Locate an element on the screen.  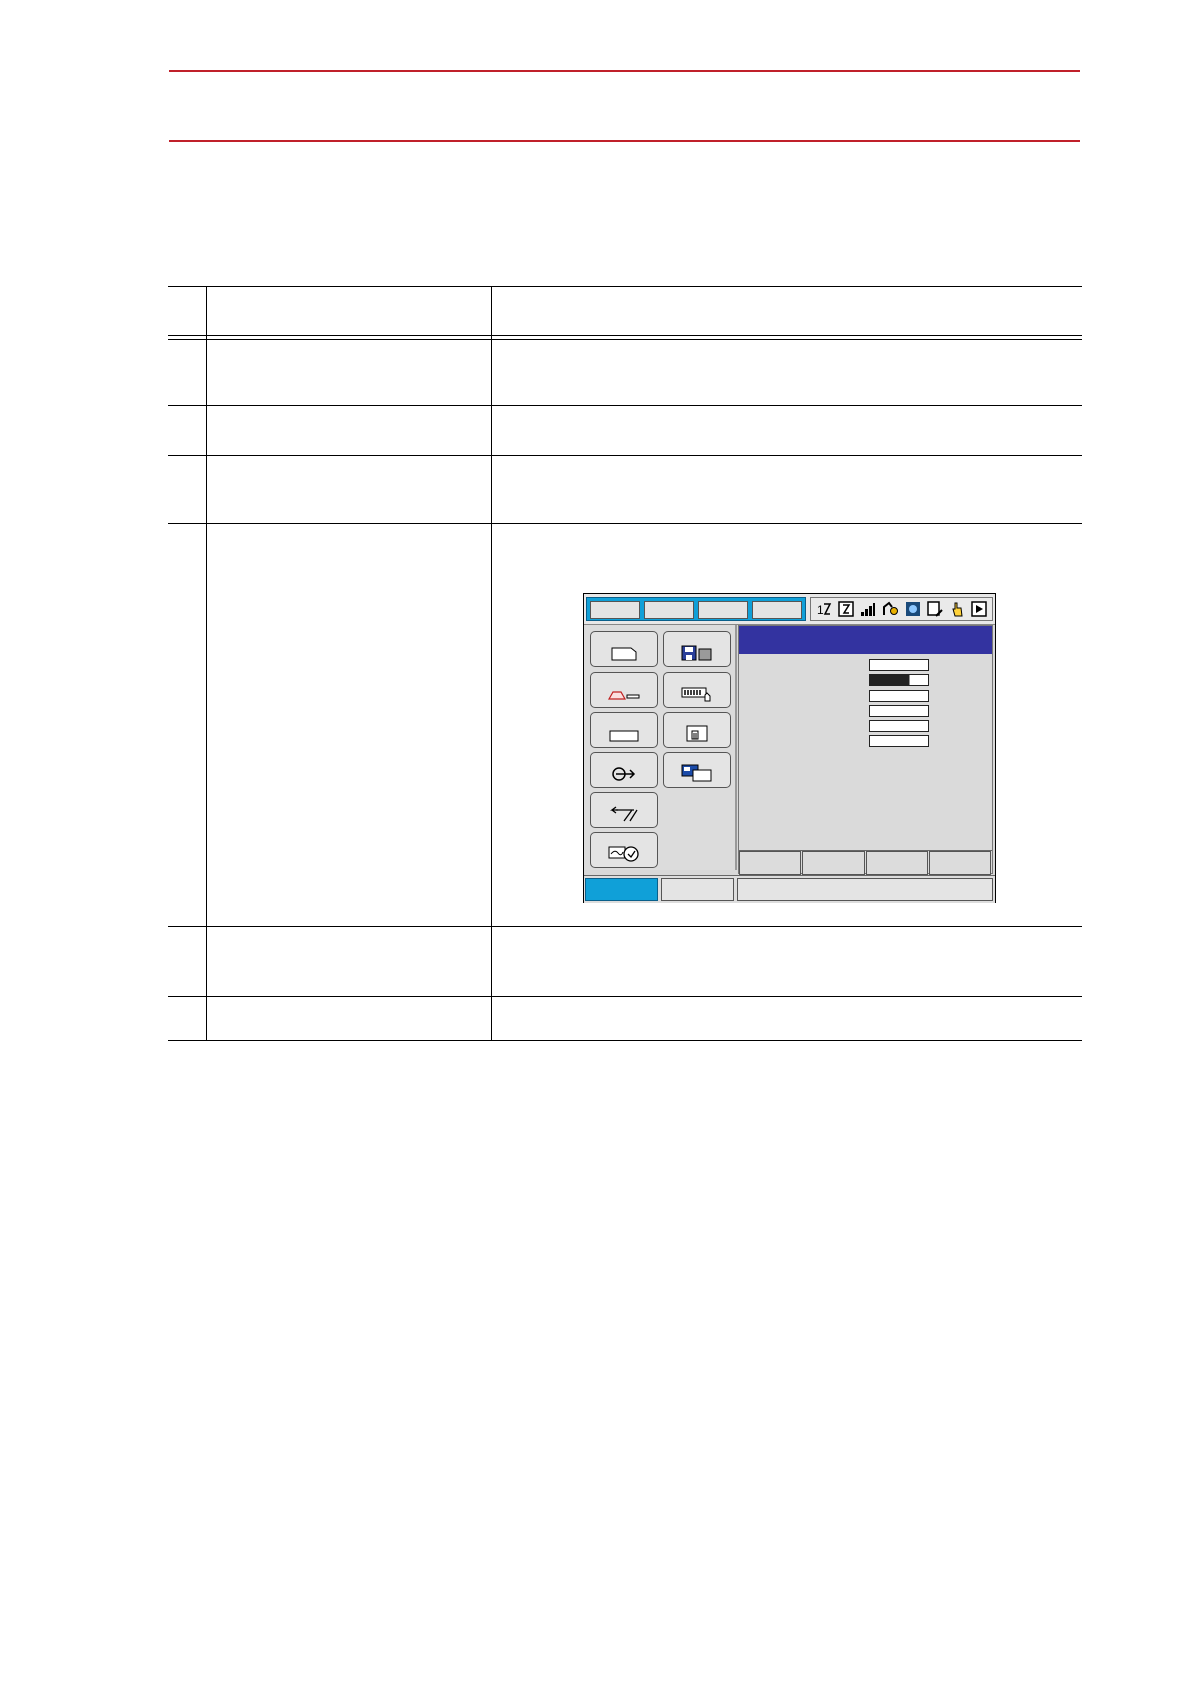
menu-setup-button is located at coordinates (624, 850).